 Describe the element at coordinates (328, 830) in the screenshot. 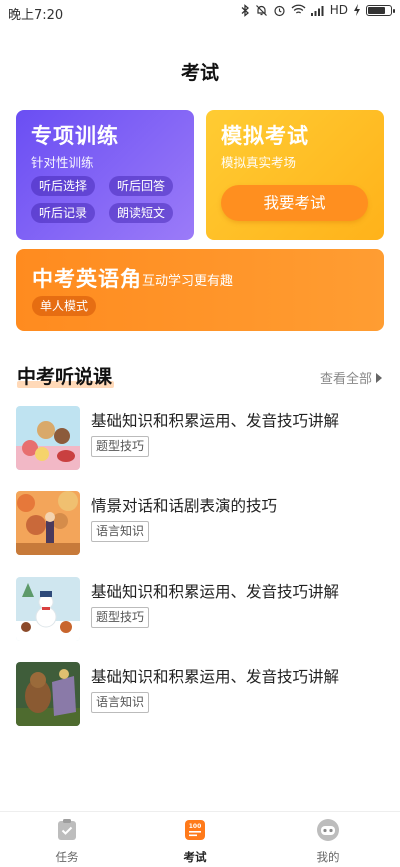

I see `robot-face-icon` at that location.